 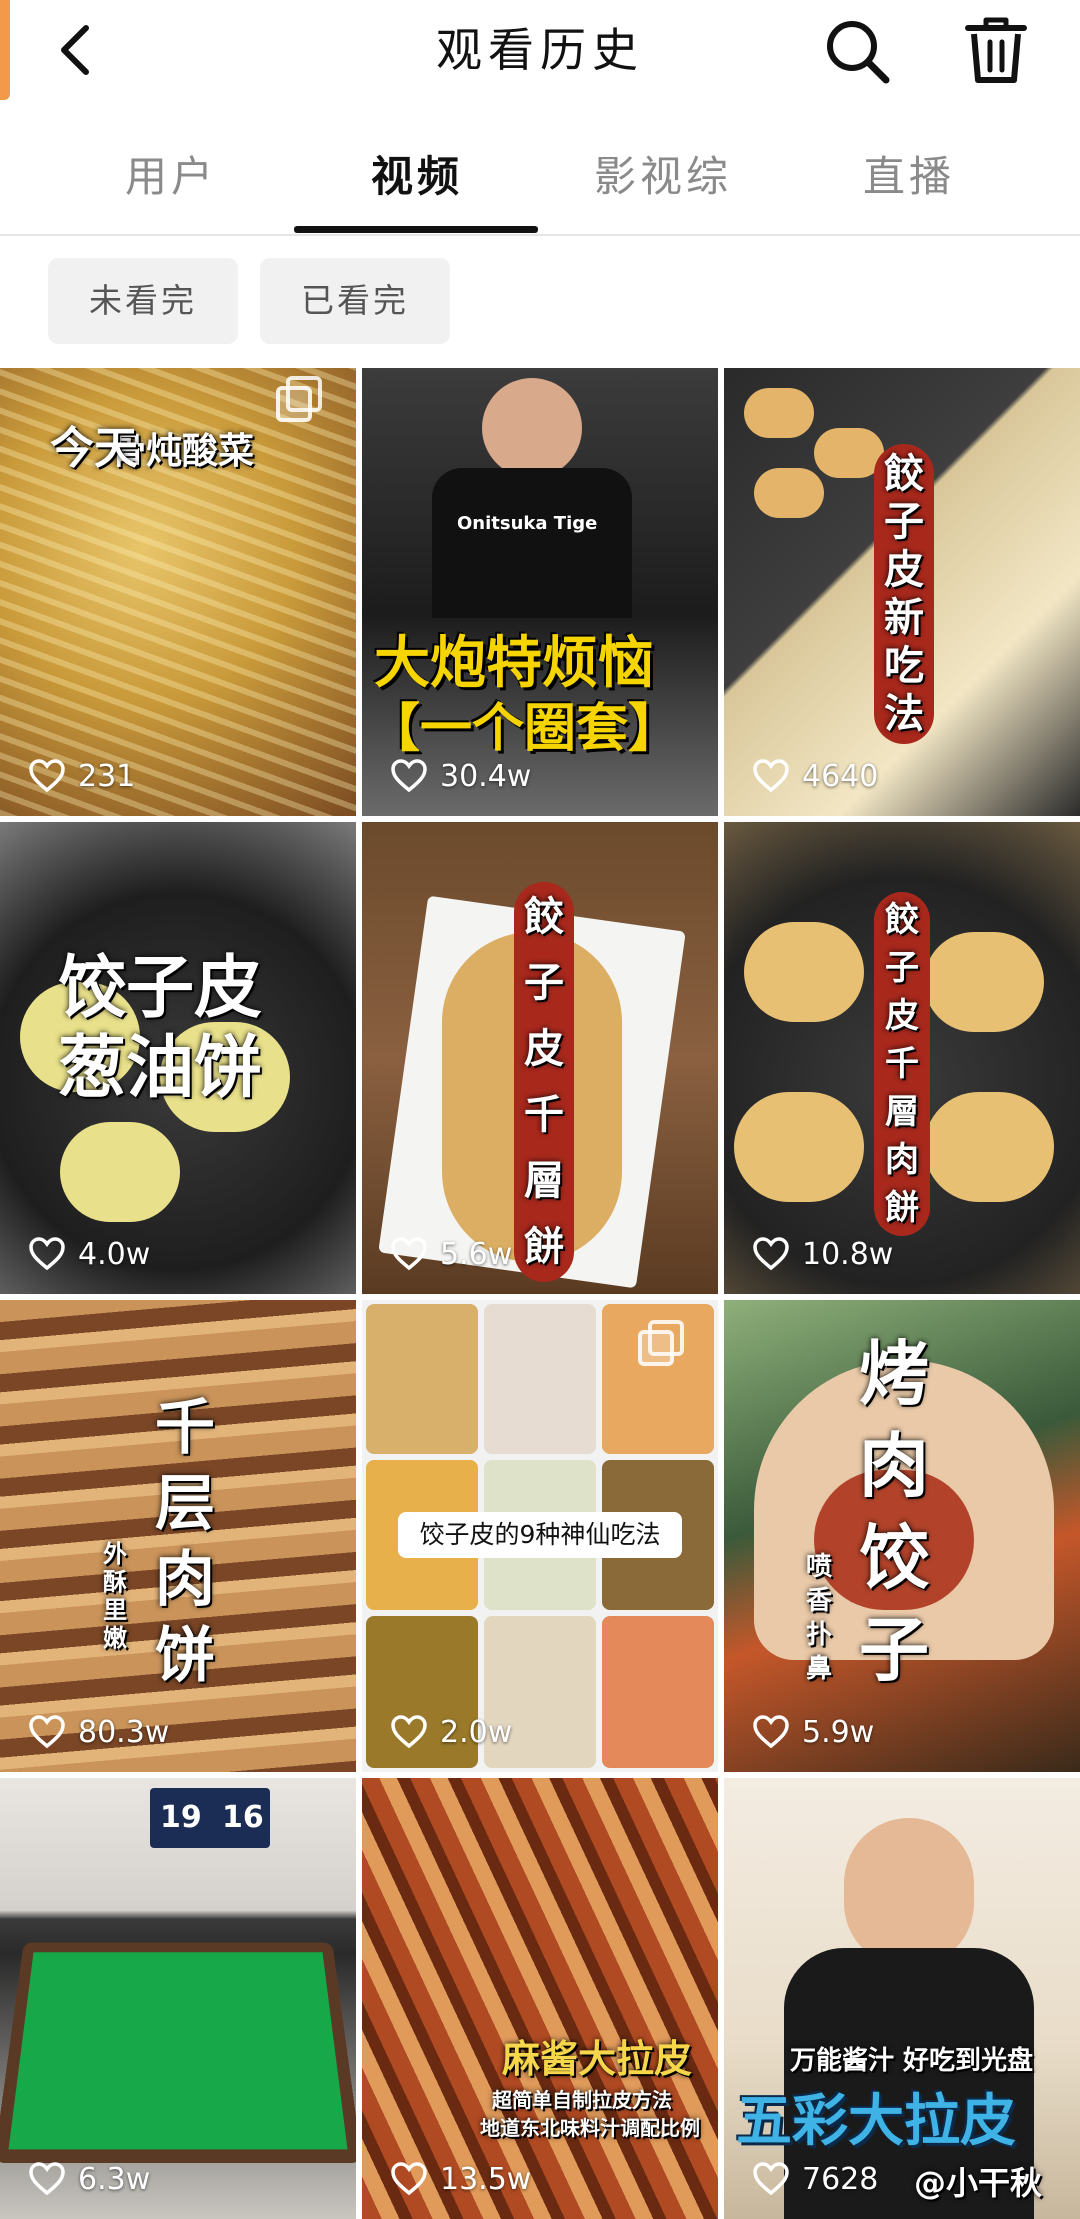 I want to click on like-count: 10.8w, so click(x=822, y=1254).